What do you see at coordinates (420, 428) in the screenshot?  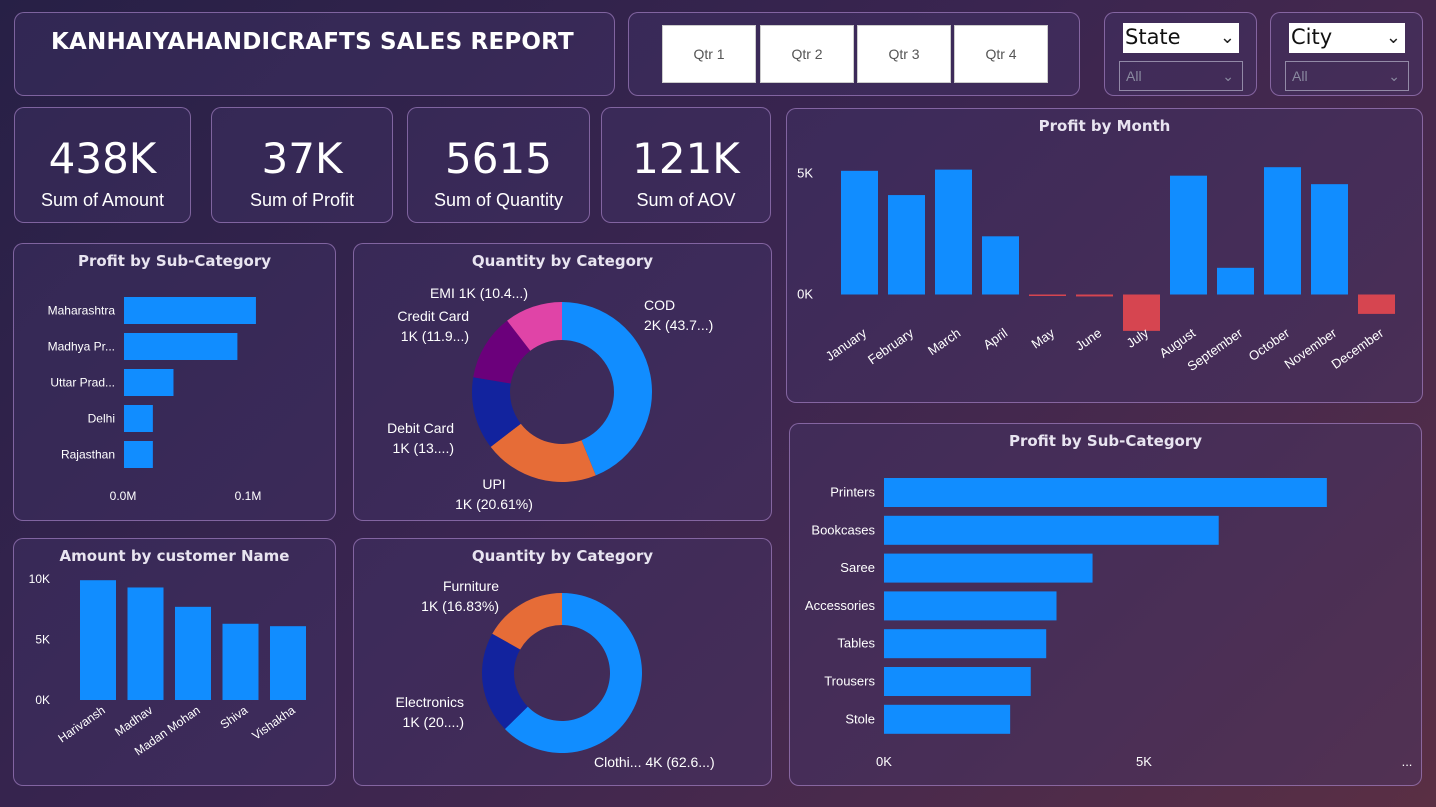 I see `slice-label: Debit Card` at bounding box center [420, 428].